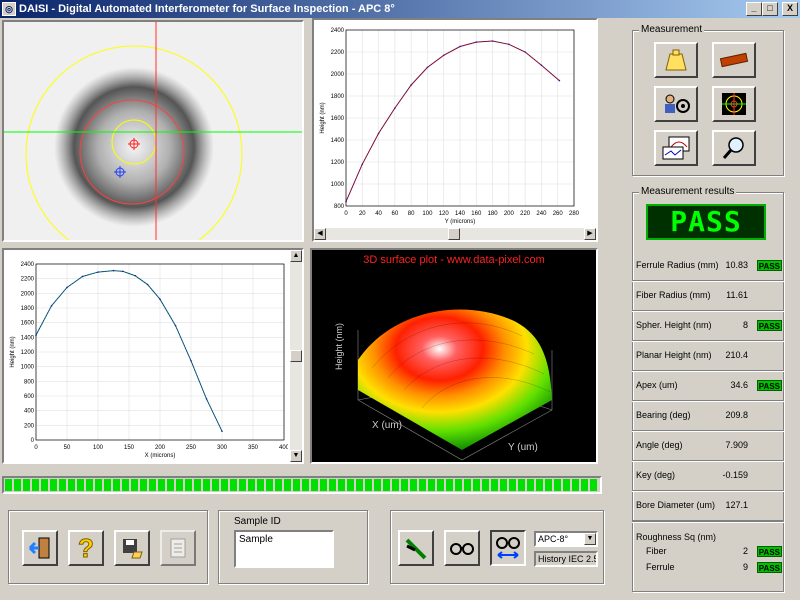  I want to click on help-question-icon: ?, so click(86, 547).